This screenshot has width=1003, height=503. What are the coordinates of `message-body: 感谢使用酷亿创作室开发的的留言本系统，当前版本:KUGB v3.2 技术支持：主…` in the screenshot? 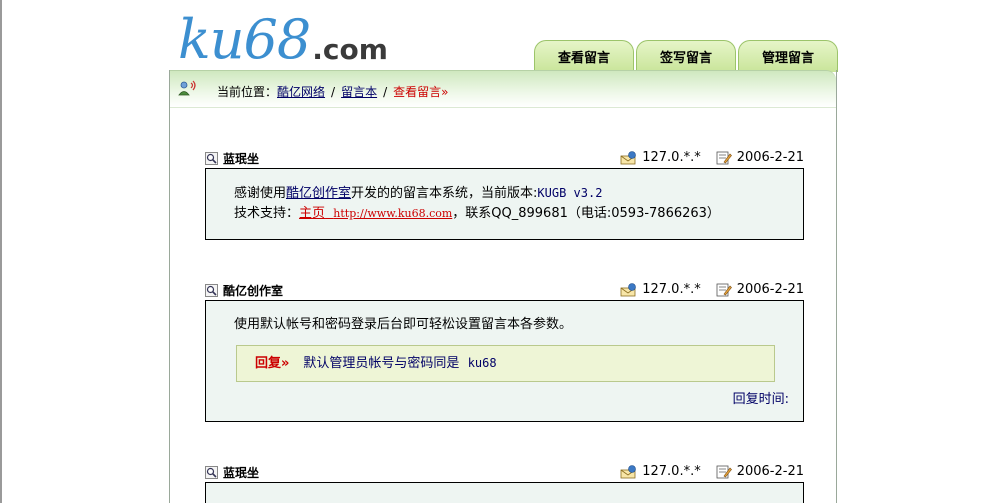 It's located at (504, 204).